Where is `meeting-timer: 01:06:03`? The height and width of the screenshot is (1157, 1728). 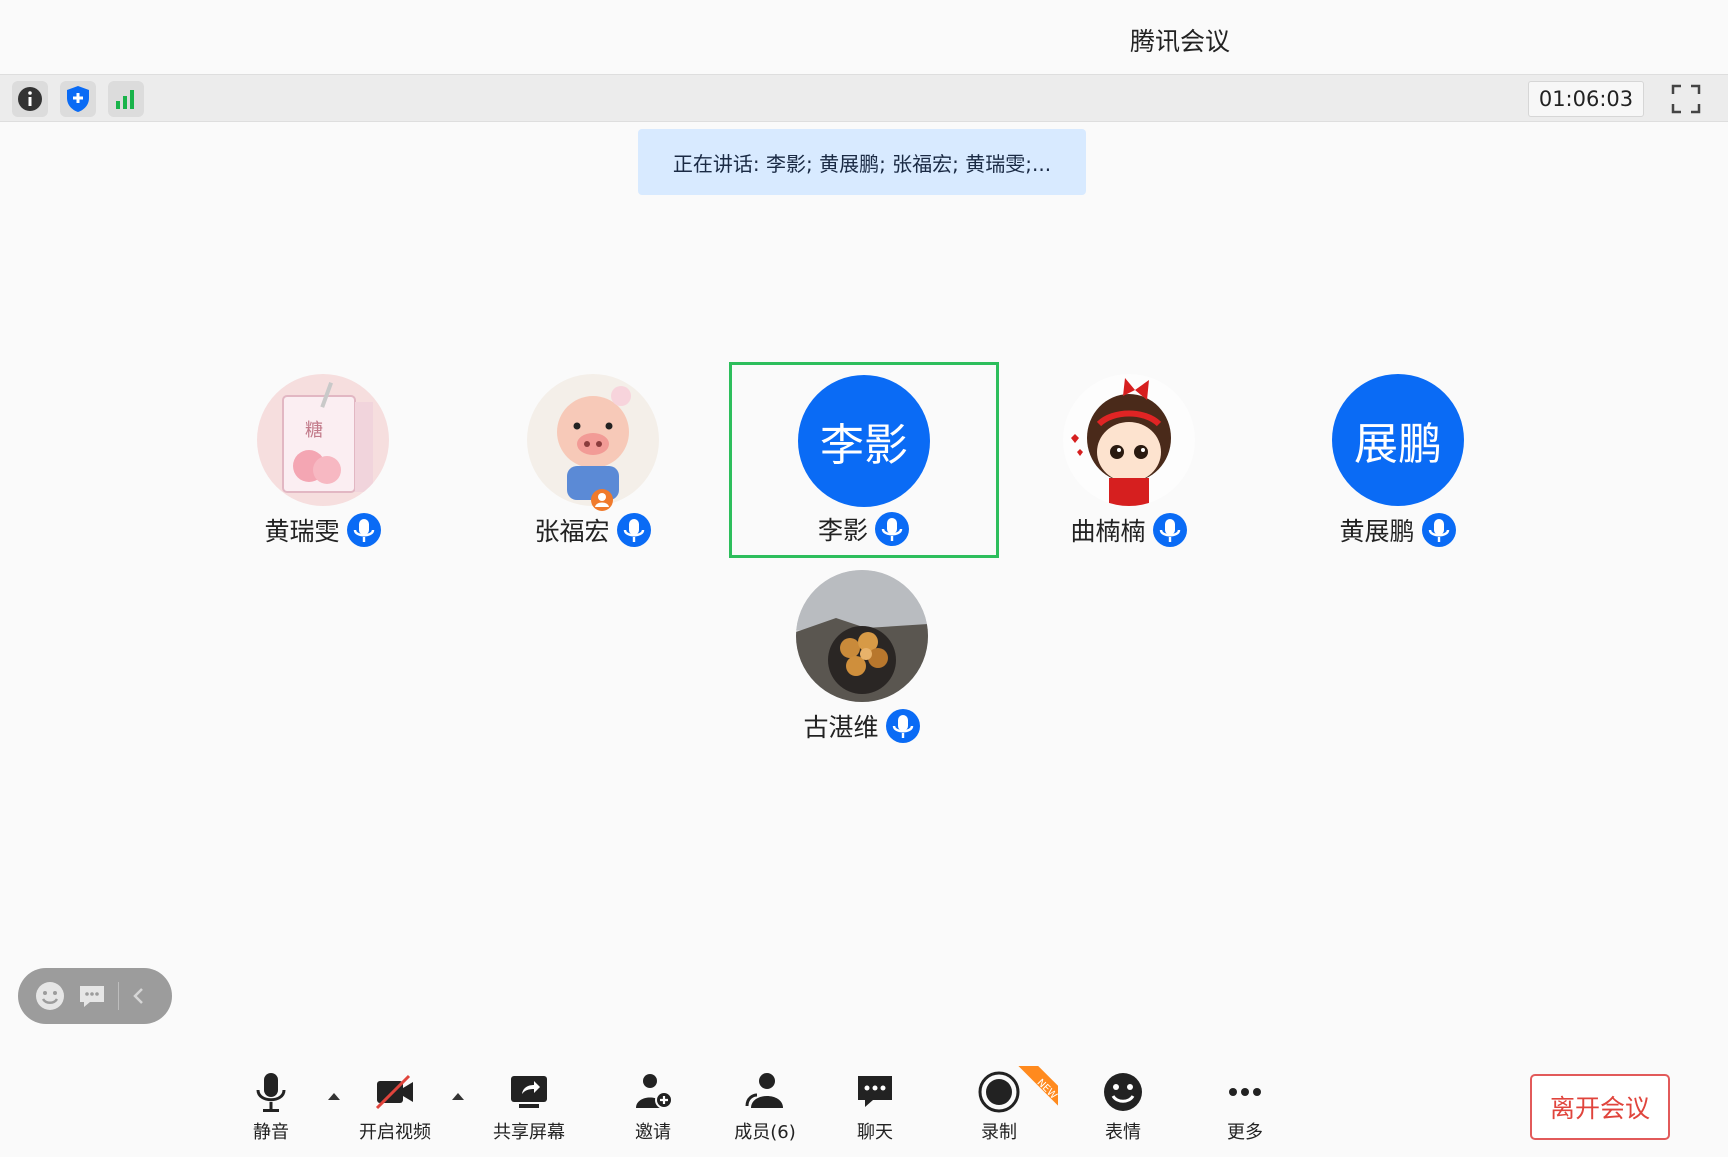
meeting-timer: 01:06:03 is located at coordinates (1586, 99).